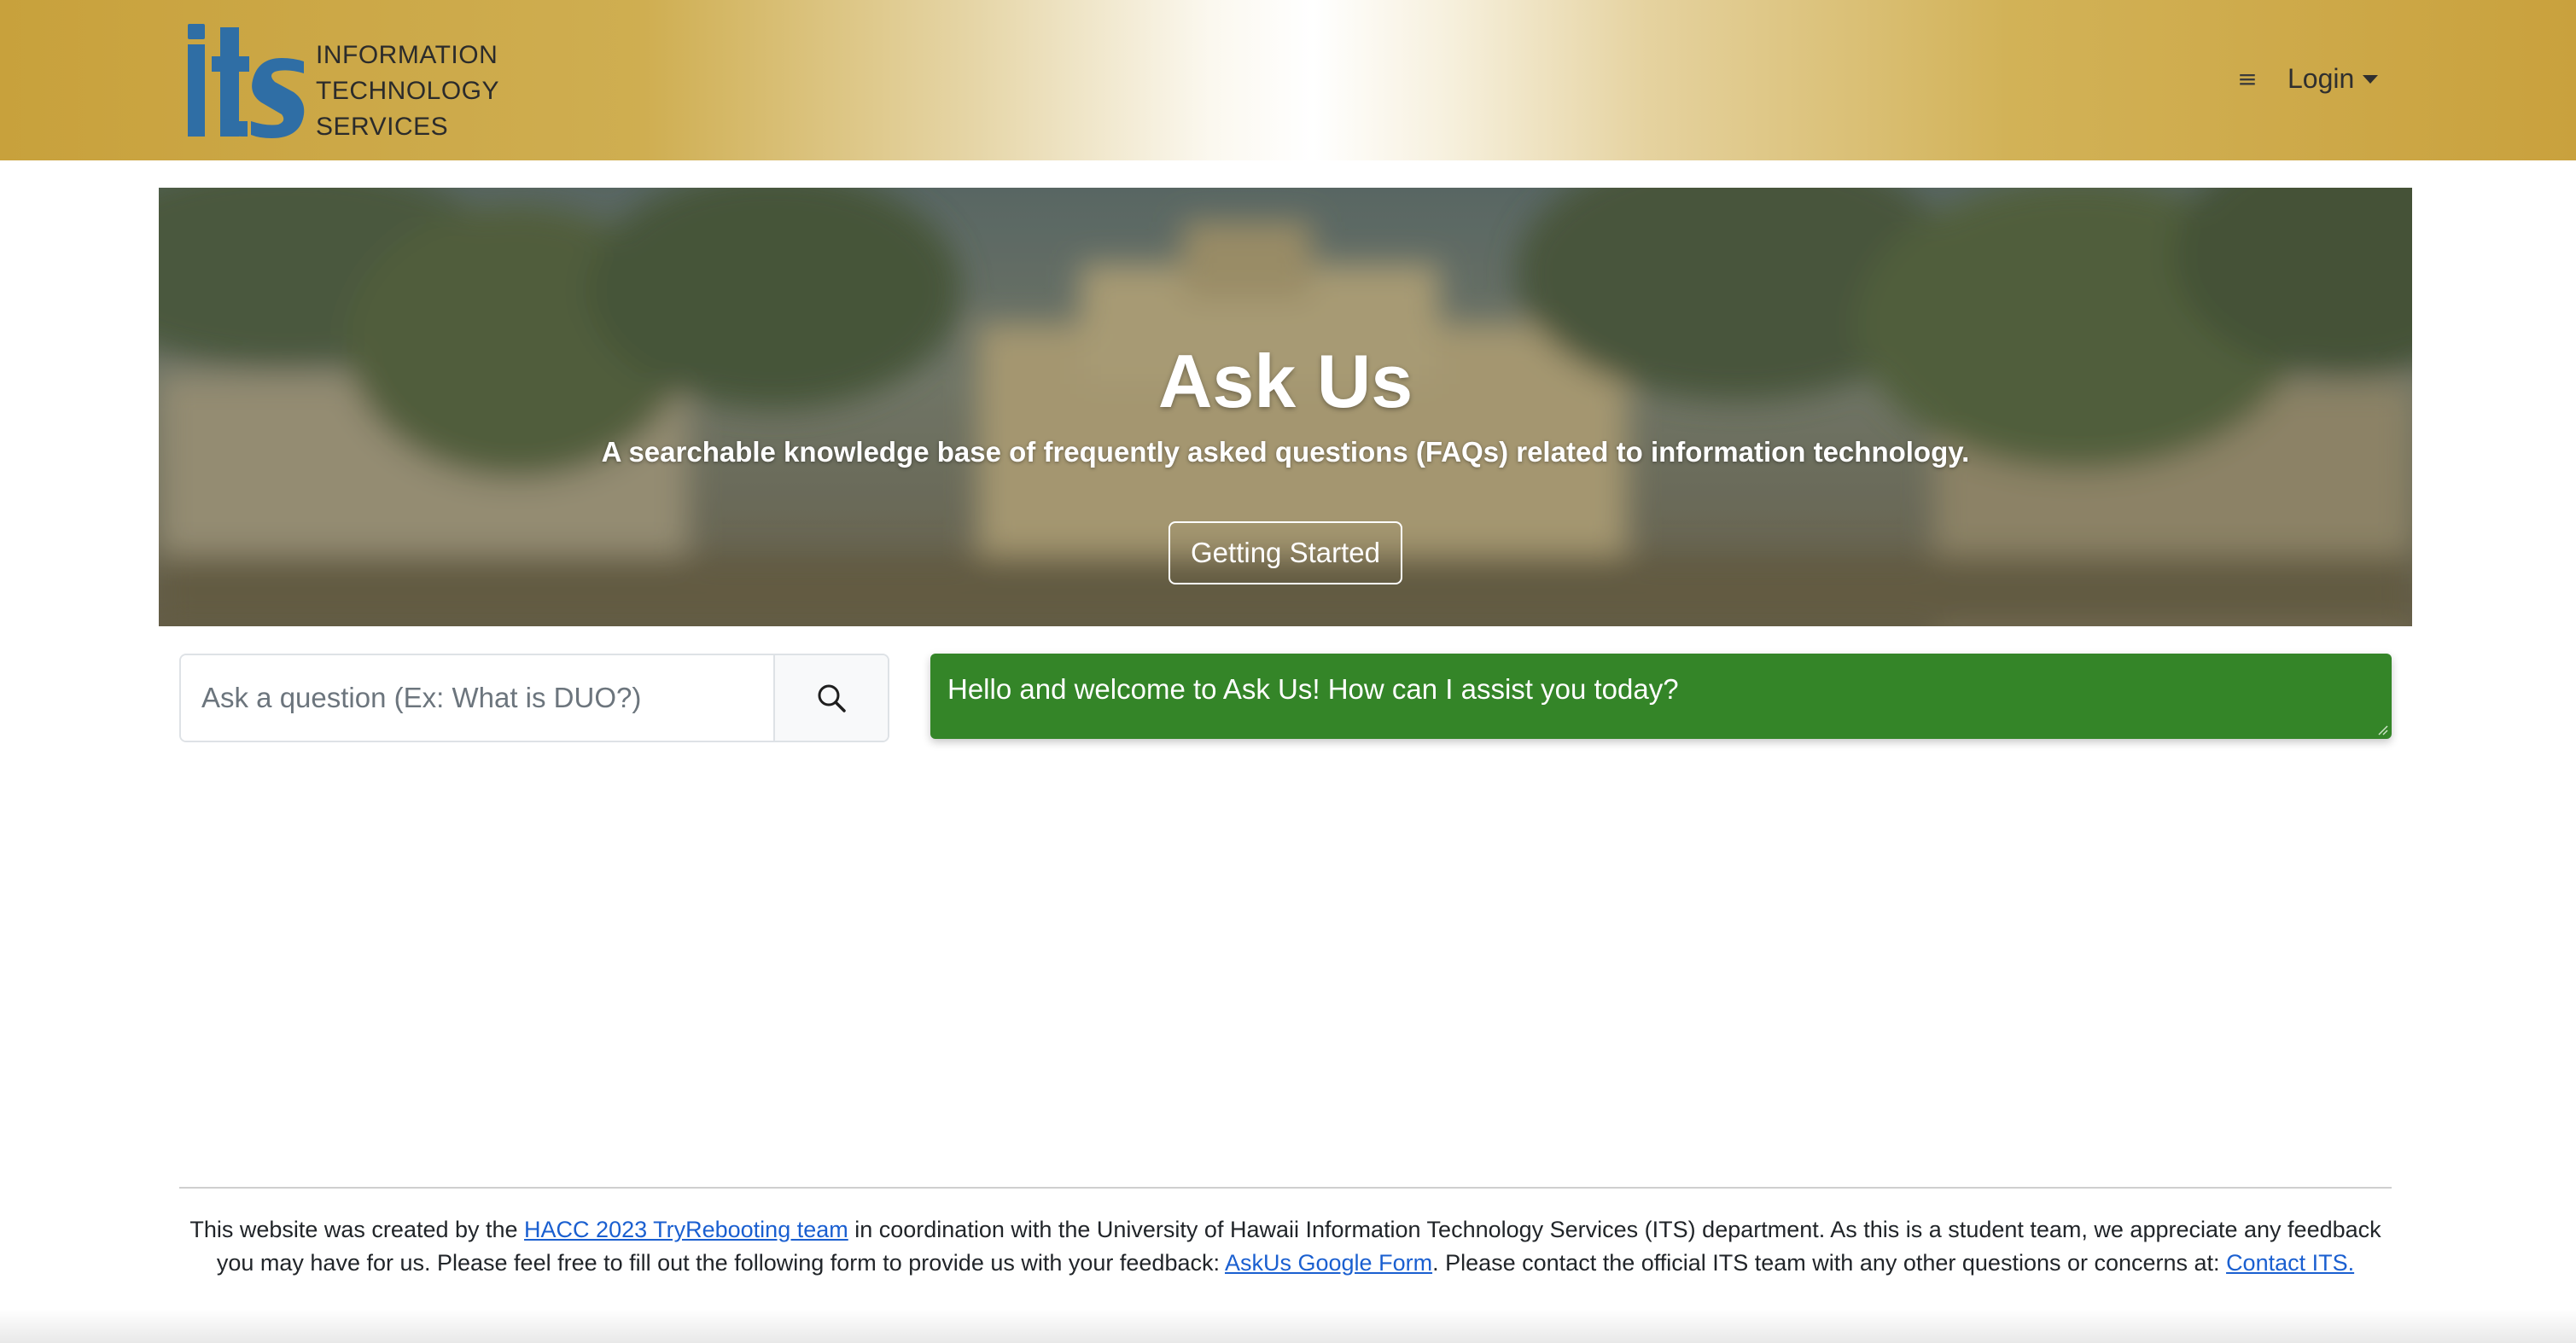 The image size is (2576, 1343). I want to click on caret-down-icon, so click(2371, 79).